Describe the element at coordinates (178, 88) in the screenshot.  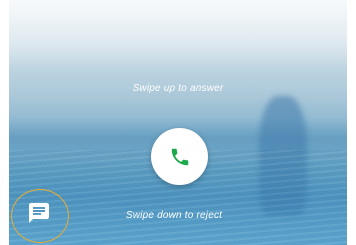
I see `swipe-up-hint: Swipe up to answer` at that location.